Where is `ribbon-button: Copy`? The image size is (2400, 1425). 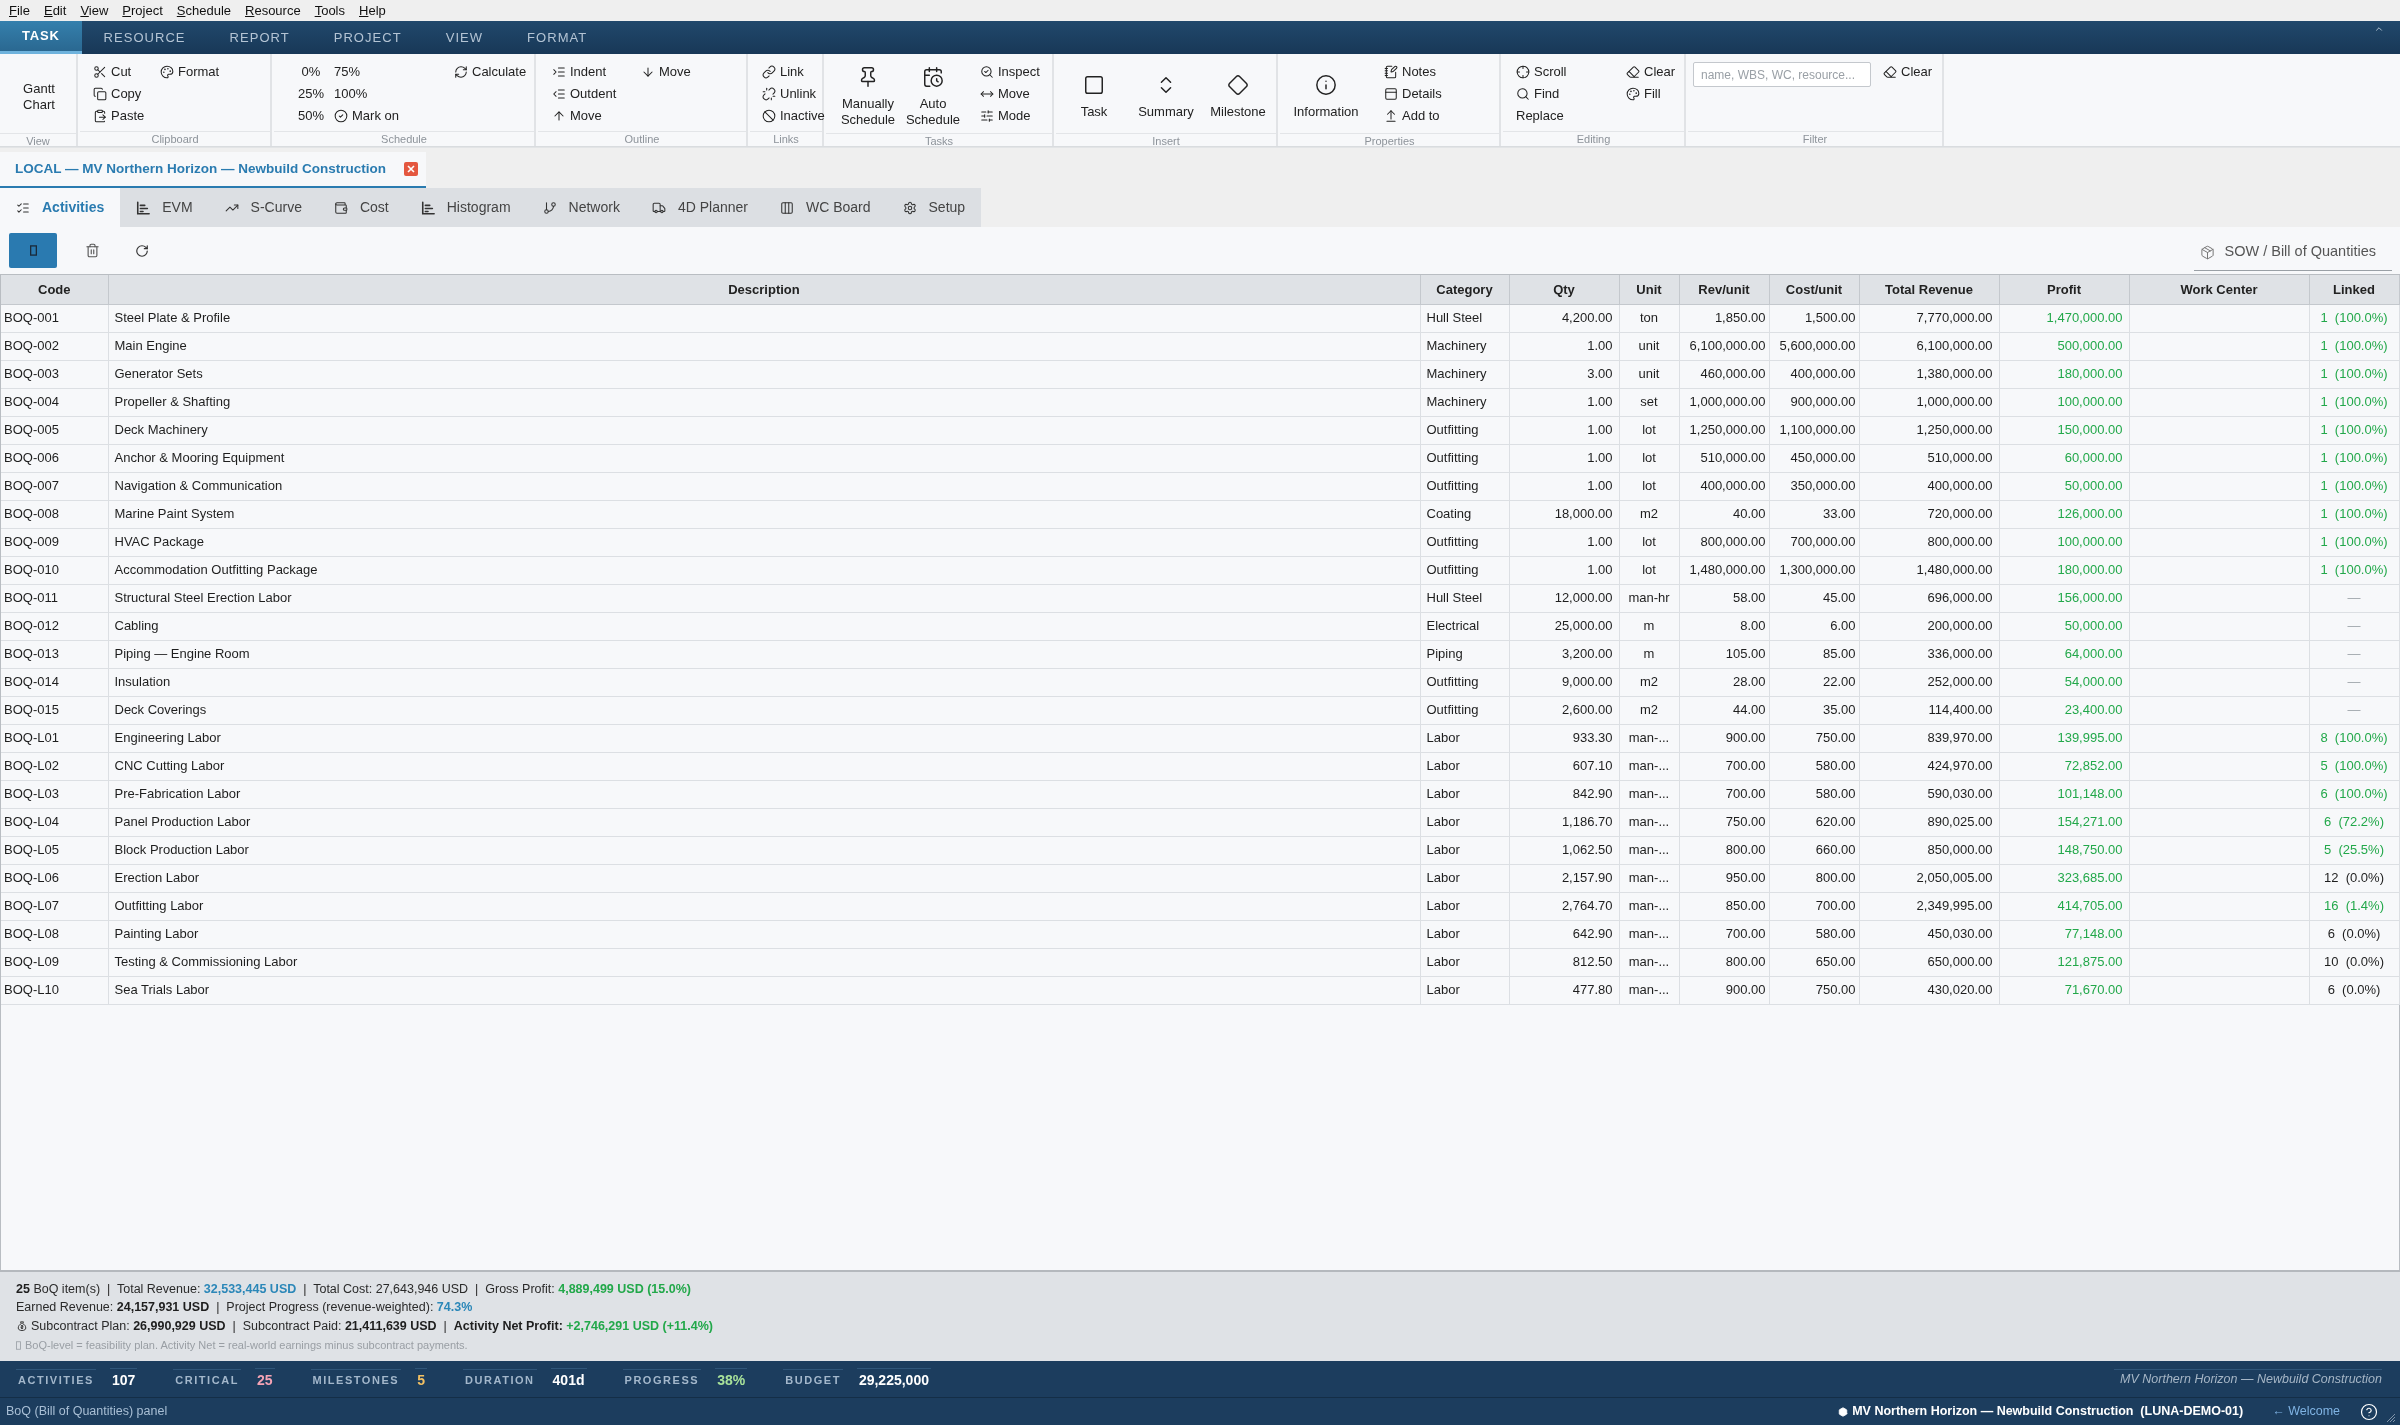
ribbon-button: Copy is located at coordinates (126, 94).